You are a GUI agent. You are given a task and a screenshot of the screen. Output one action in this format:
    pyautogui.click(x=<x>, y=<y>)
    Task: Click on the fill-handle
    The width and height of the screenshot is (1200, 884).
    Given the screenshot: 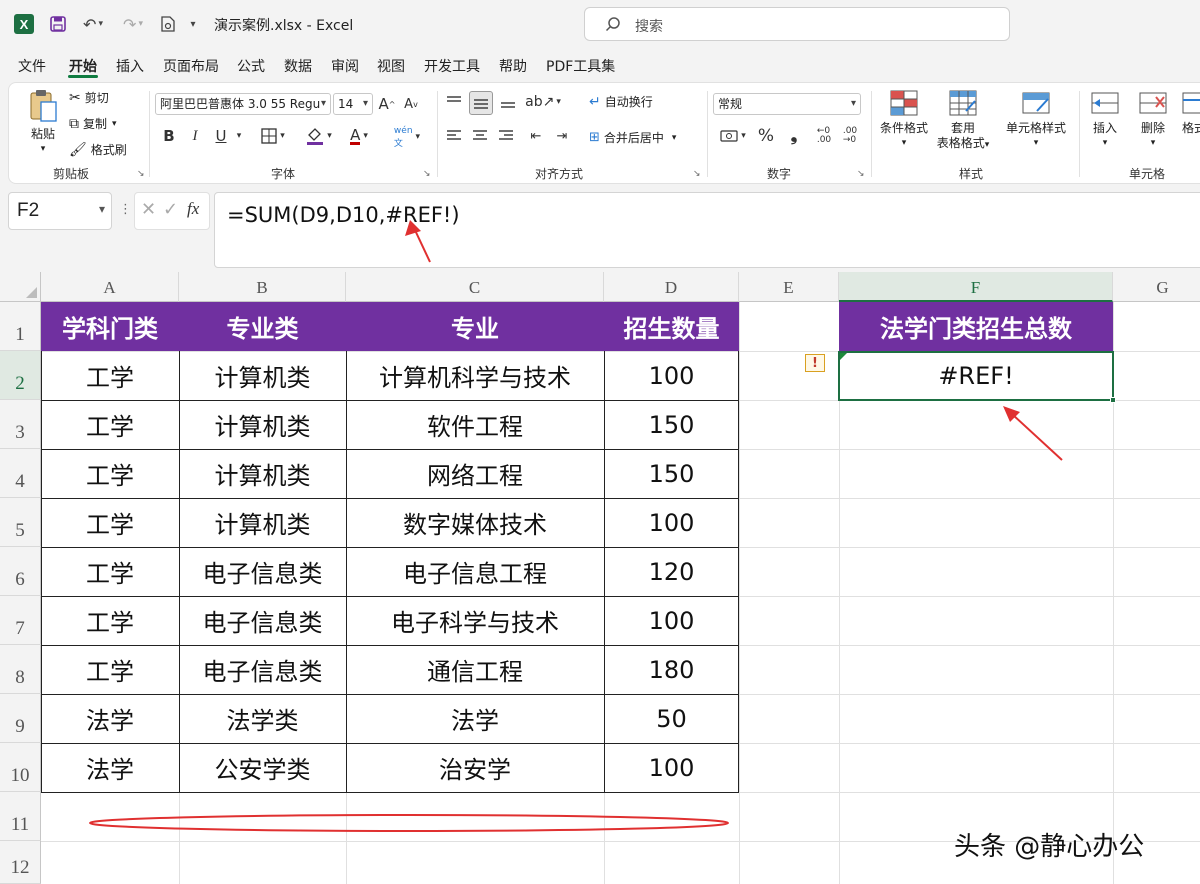 What is the action you would take?
    pyautogui.click(x=1113, y=400)
    